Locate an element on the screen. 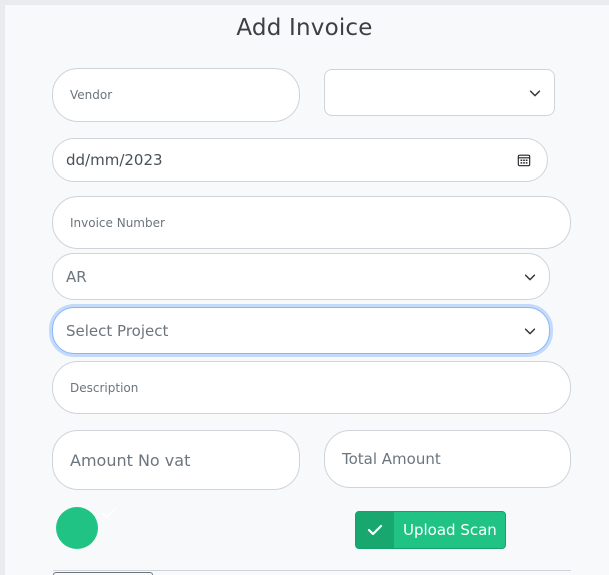 The width and height of the screenshot is (609, 575). upload-scan-button: Upload Scan is located at coordinates (430, 530).